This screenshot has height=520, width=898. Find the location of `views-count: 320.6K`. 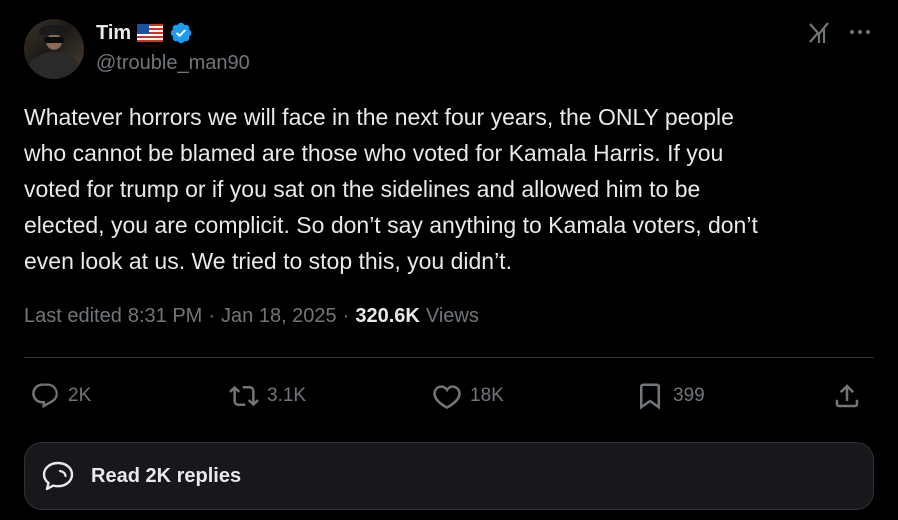

views-count: 320.6K is located at coordinates (387, 316).